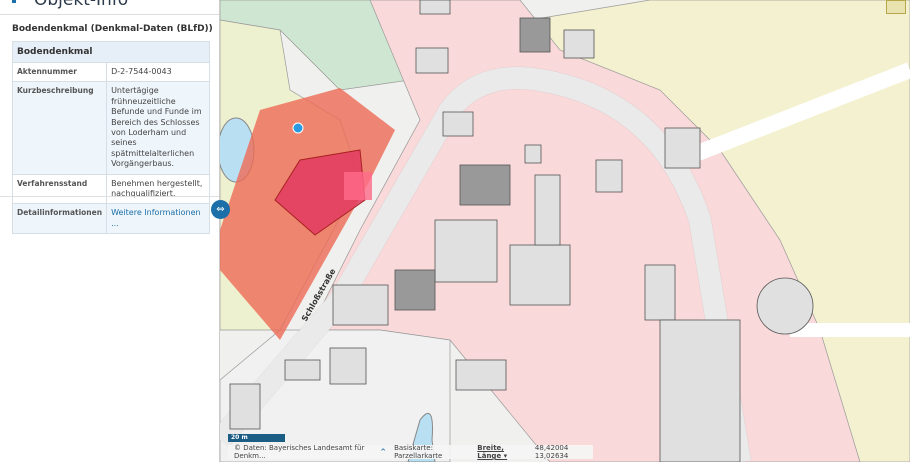 This screenshot has height=466, width=910. Describe the element at coordinates (158, 189) in the screenshot. I see `row-value: Benehmen hergestellt, nachqualifiziert.` at that location.